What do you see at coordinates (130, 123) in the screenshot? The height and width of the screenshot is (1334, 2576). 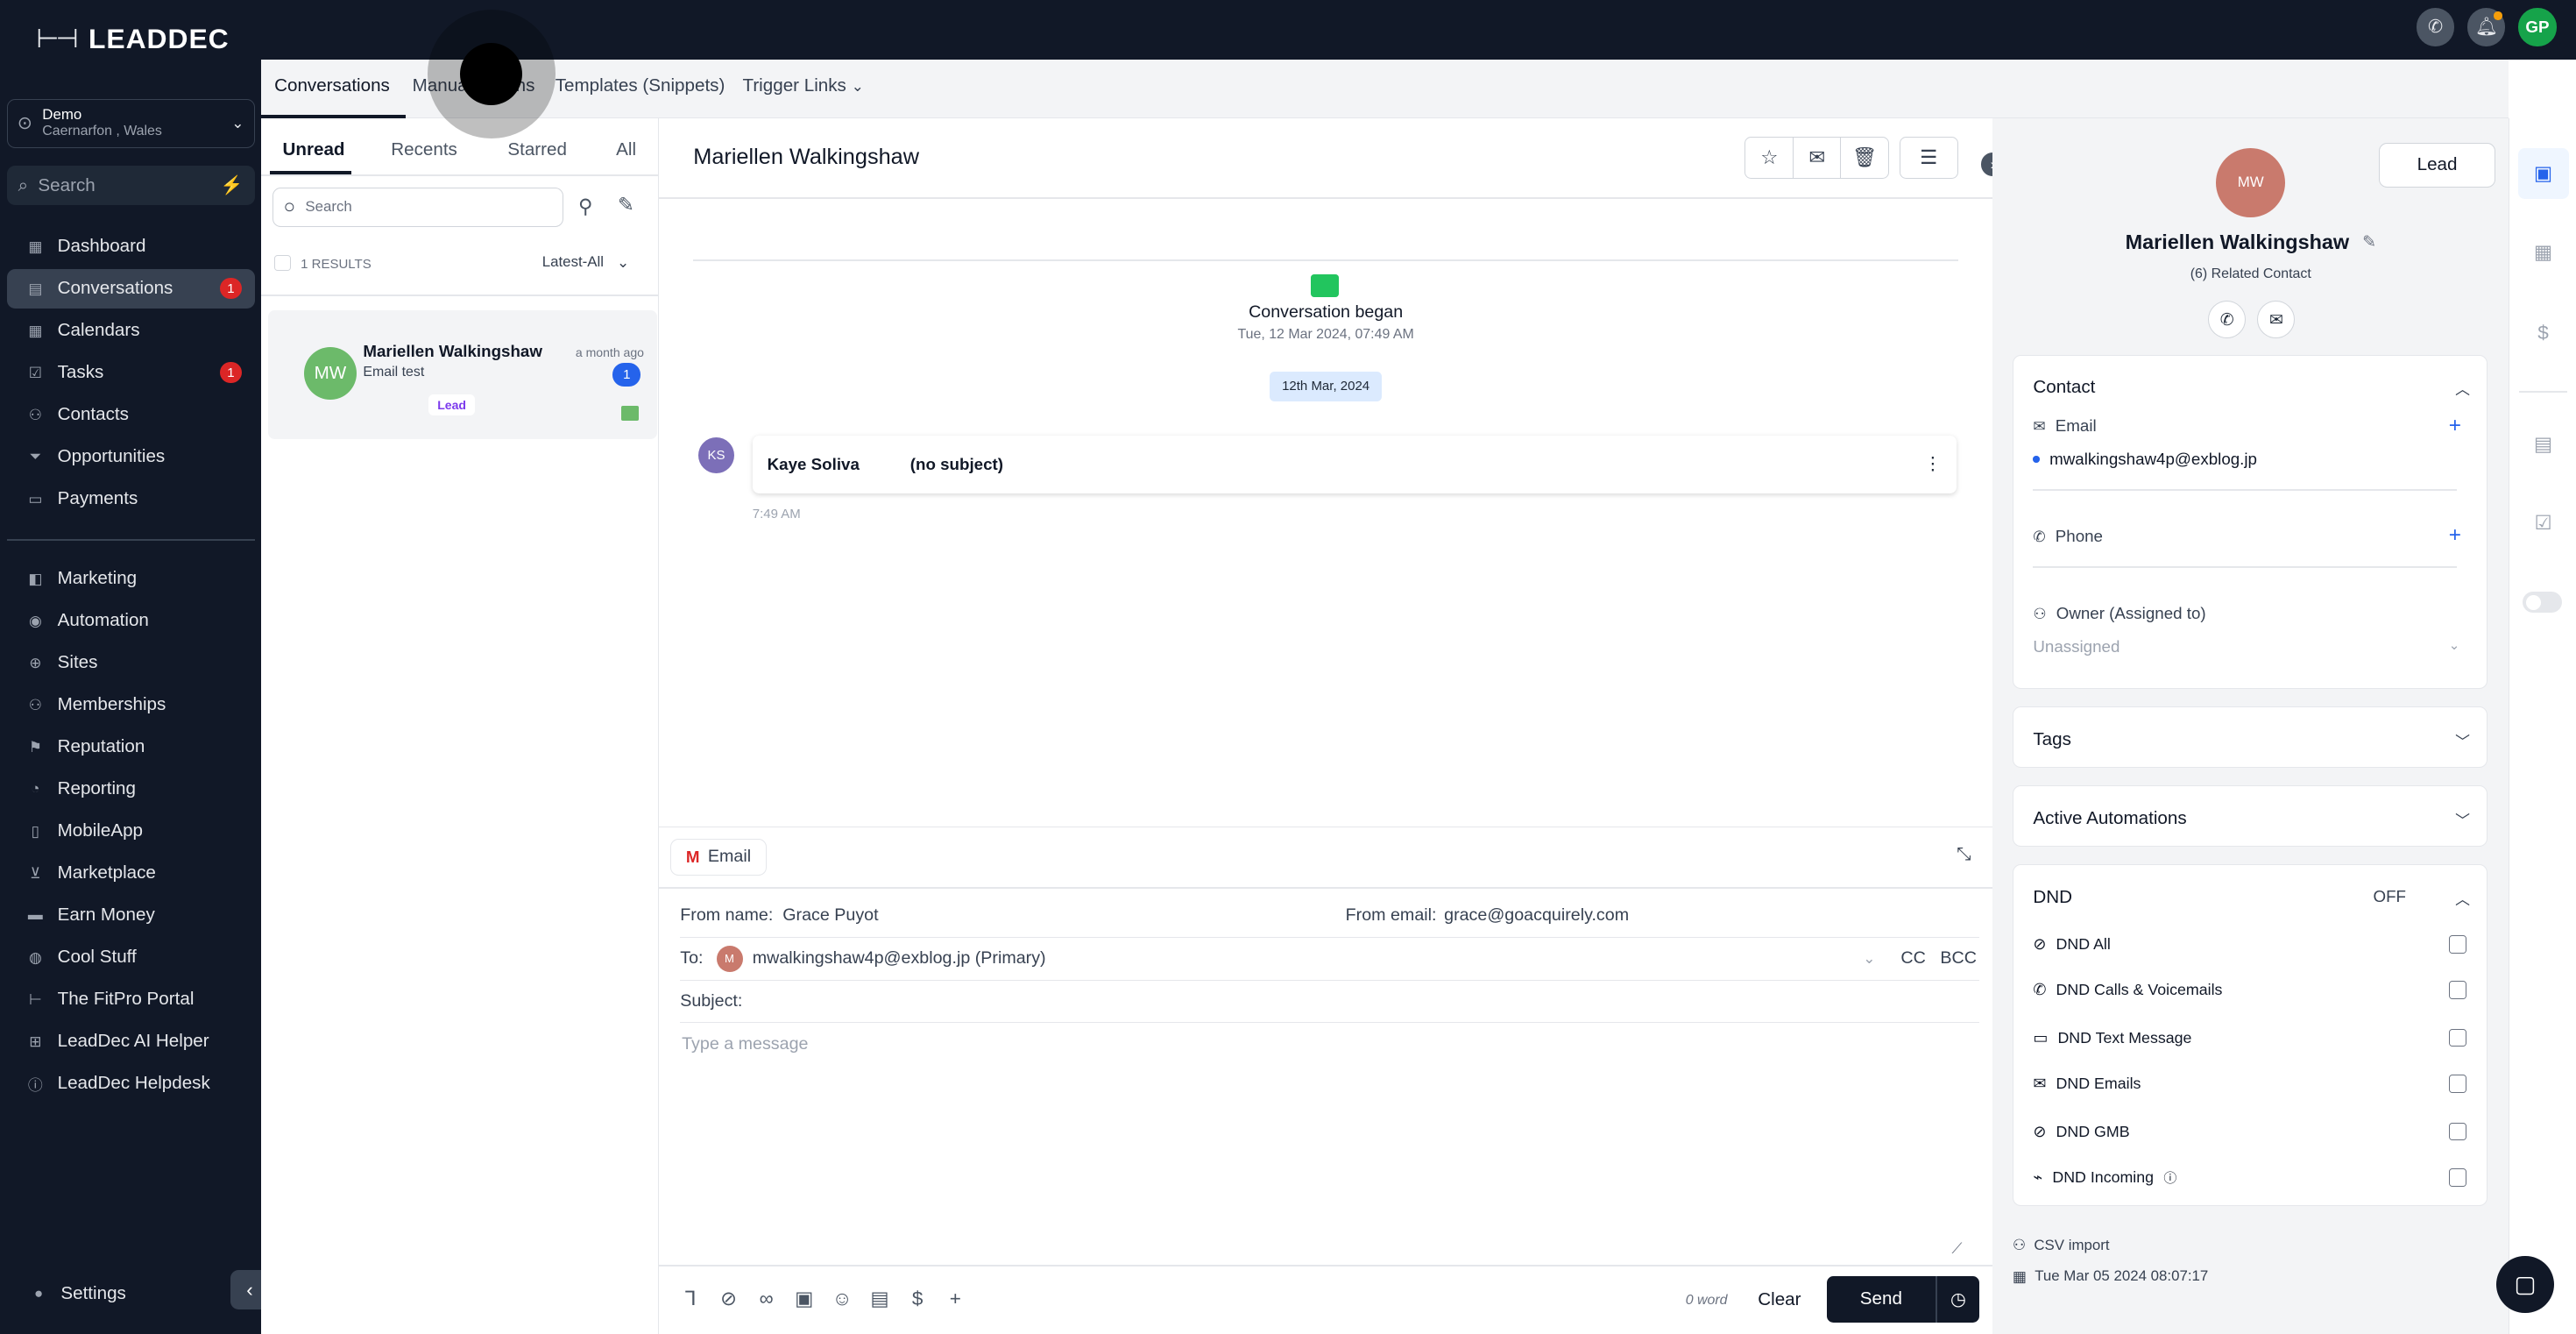 I see `location-switcher: ⊙ Demo Caernarfon , Wales ⌄` at bounding box center [130, 123].